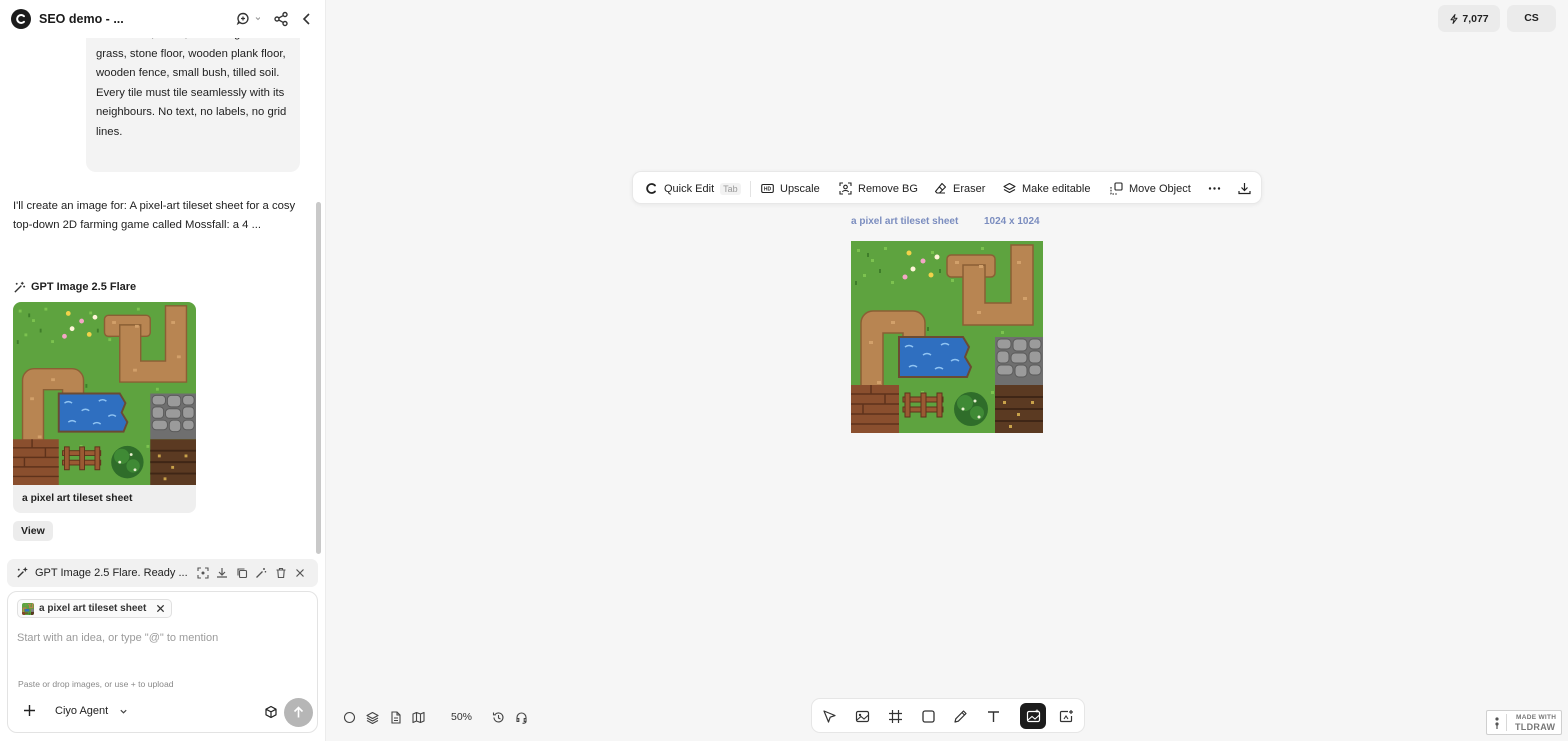 This screenshot has height=741, width=1568. I want to click on made-with-tldraw-badge: MADE WITH TLDRAW, so click(1524, 722).